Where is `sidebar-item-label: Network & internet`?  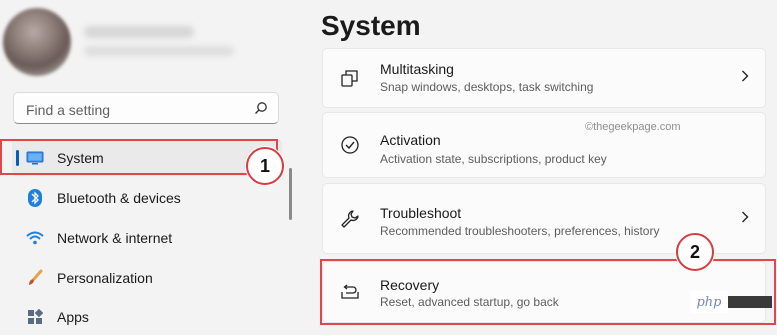
sidebar-item-label: Network & internet is located at coordinates (115, 238).